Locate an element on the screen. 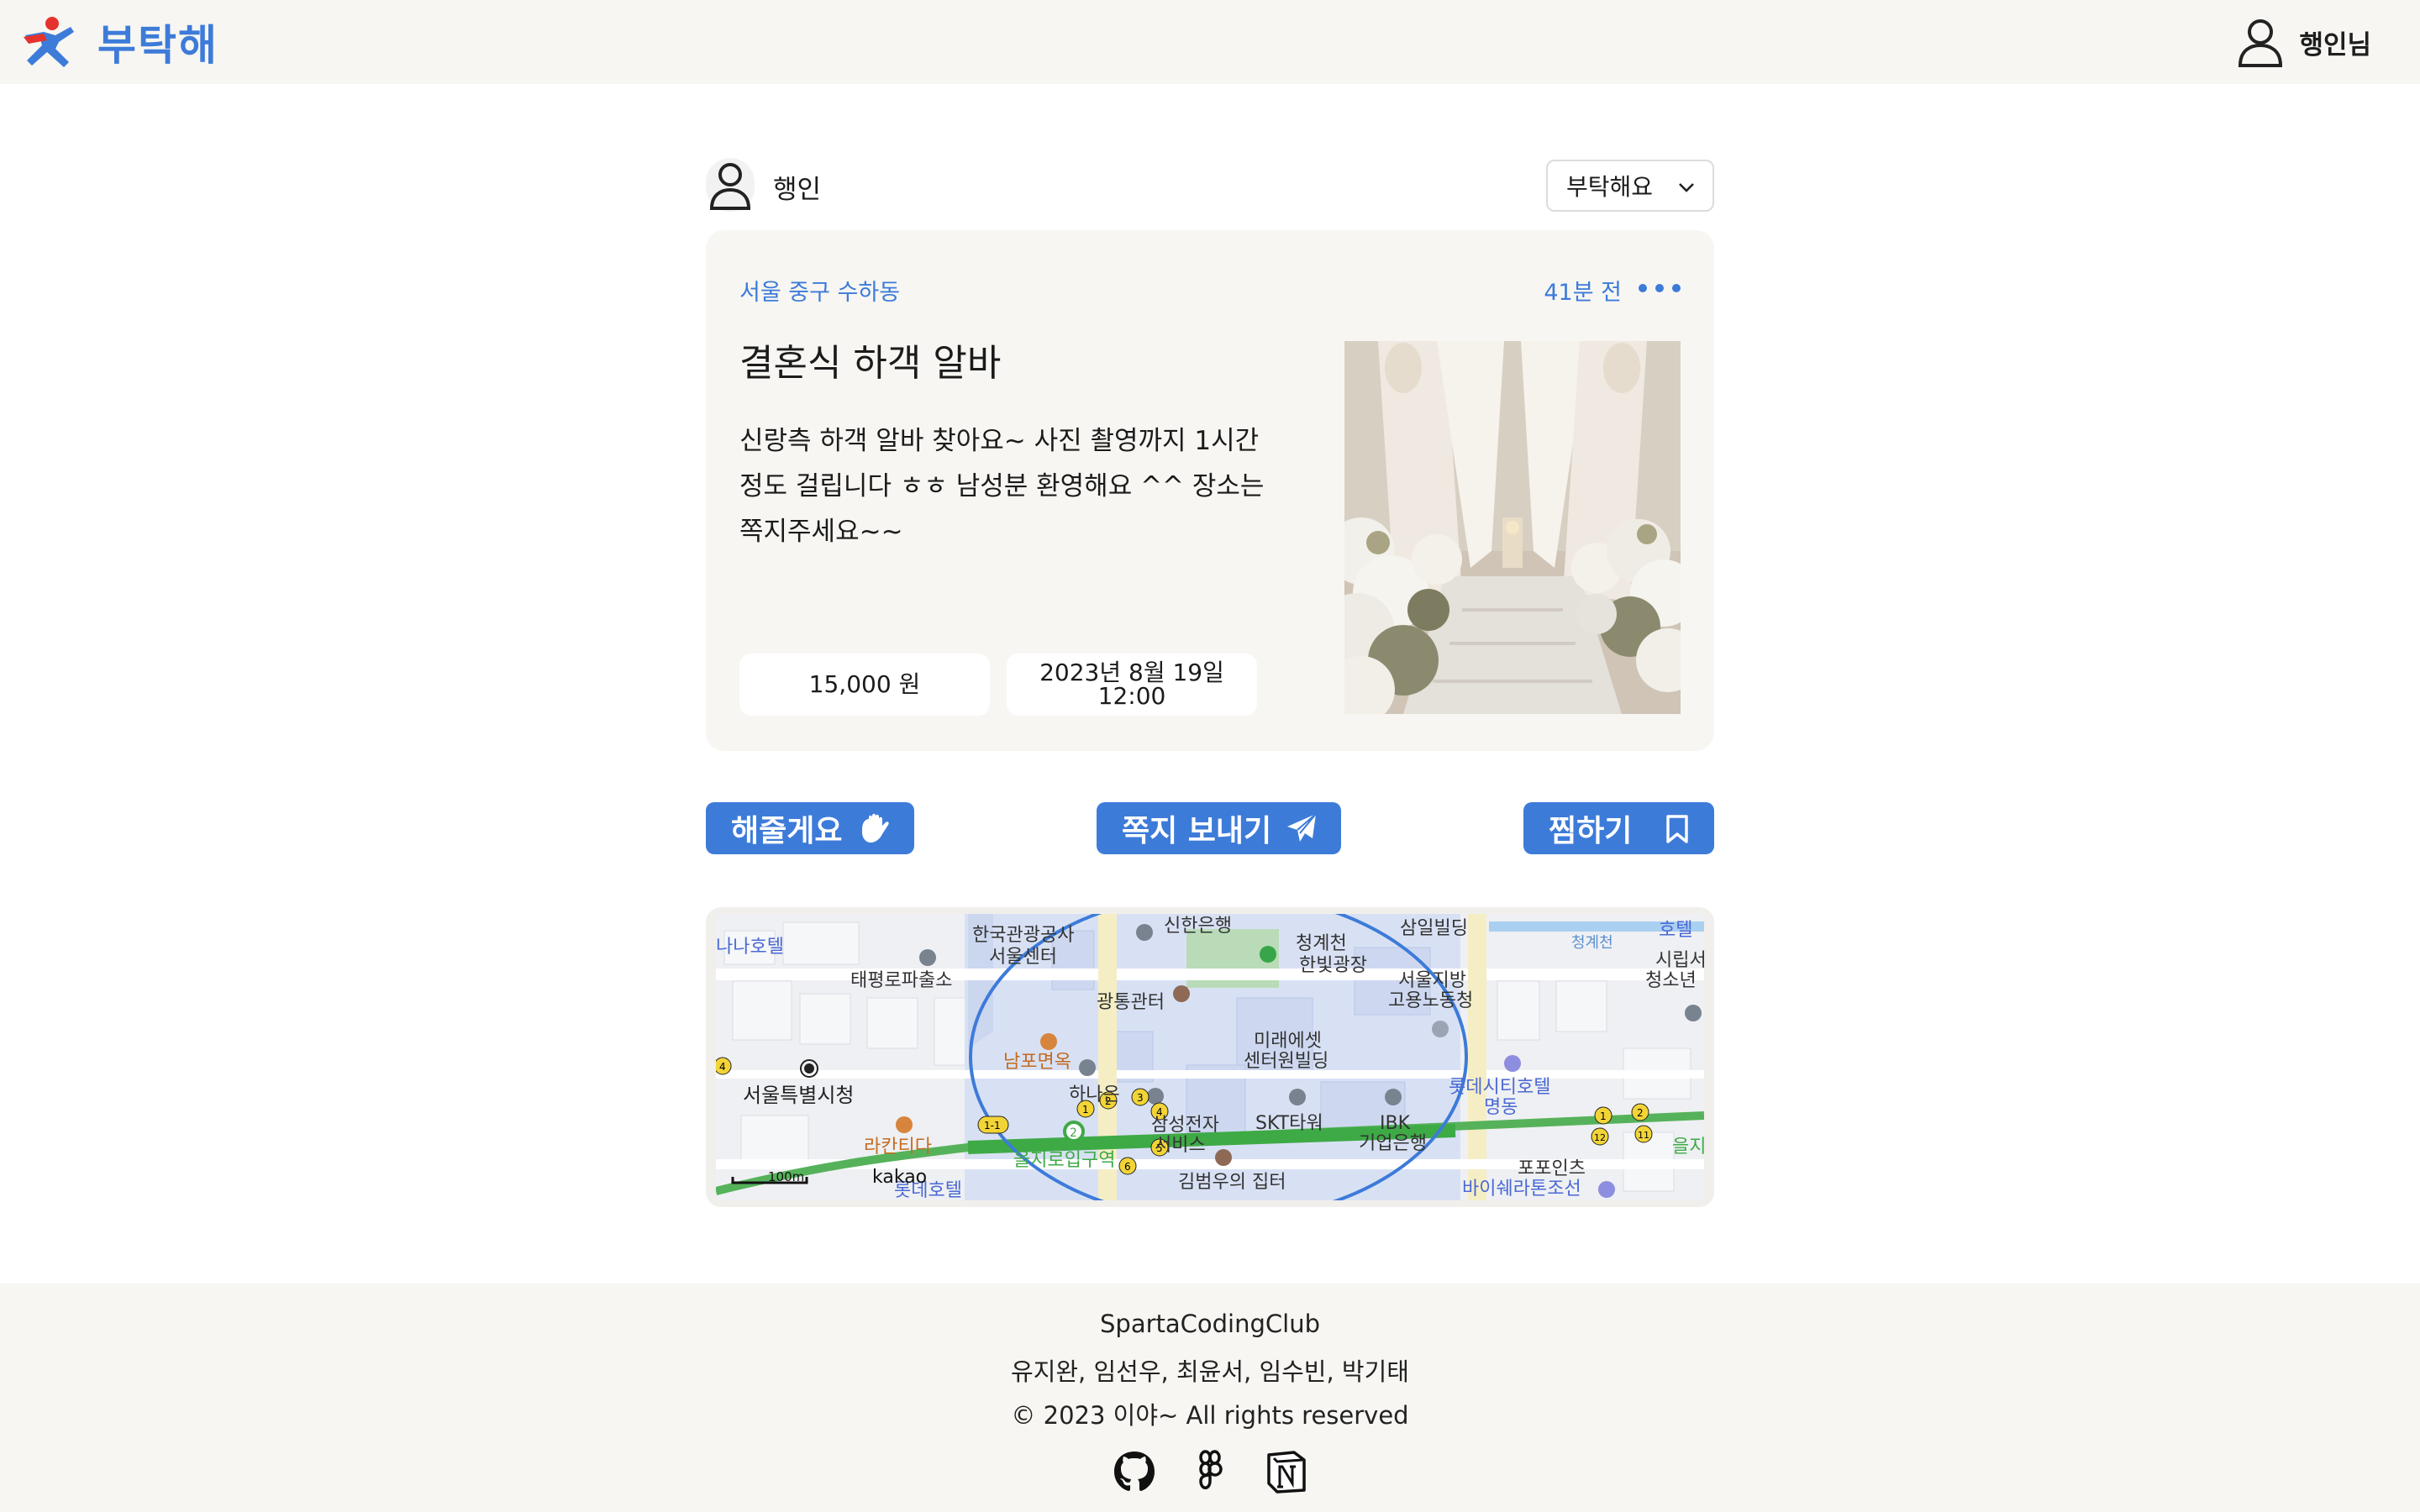 This screenshot has height=1512, width=2420. map-label: 바이쉐라톤조선 is located at coordinates (1522, 1189).